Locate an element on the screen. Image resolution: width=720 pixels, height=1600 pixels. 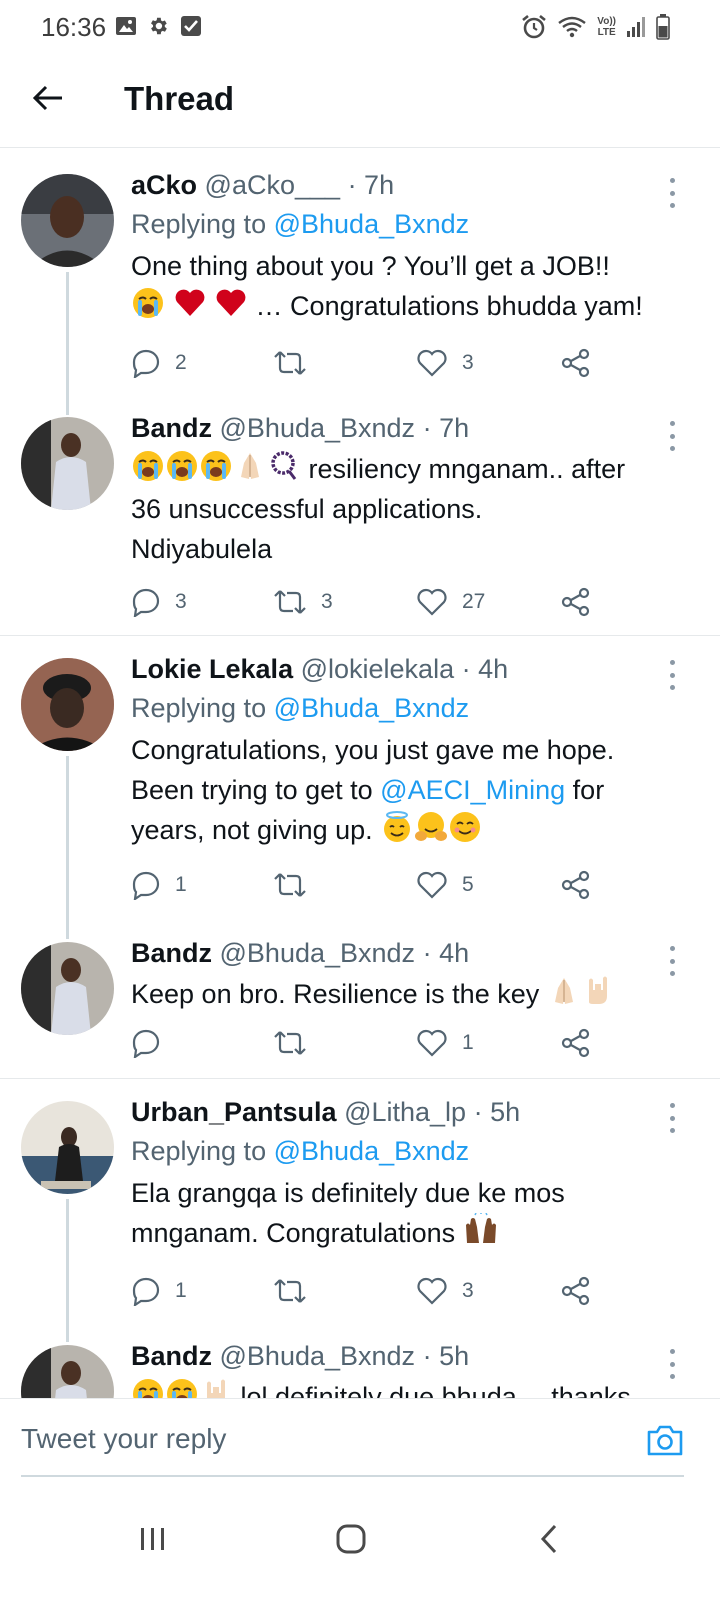
display-name: aCko is located at coordinates (164, 185).